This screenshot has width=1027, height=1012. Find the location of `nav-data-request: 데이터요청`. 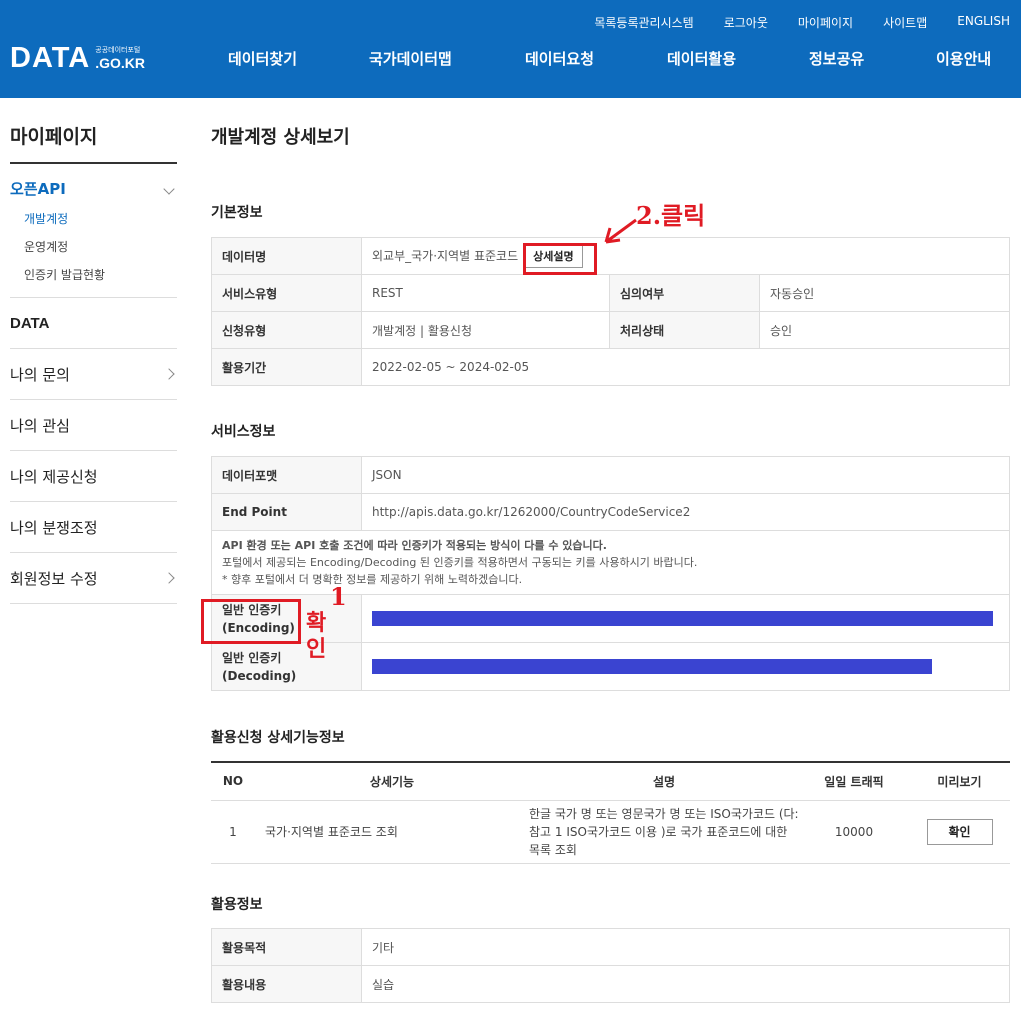

nav-data-request: 데이터요청 is located at coordinates (559, 58).